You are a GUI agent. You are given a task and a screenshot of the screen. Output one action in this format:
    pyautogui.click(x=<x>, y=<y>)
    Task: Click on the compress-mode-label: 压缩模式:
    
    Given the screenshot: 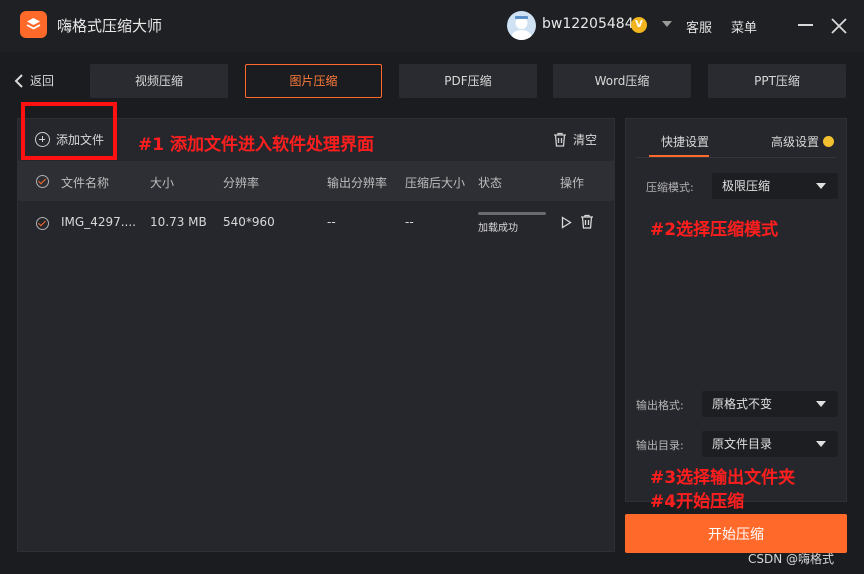 What is the action you would take?
    pyautogui.click(x=670, y=187)
    